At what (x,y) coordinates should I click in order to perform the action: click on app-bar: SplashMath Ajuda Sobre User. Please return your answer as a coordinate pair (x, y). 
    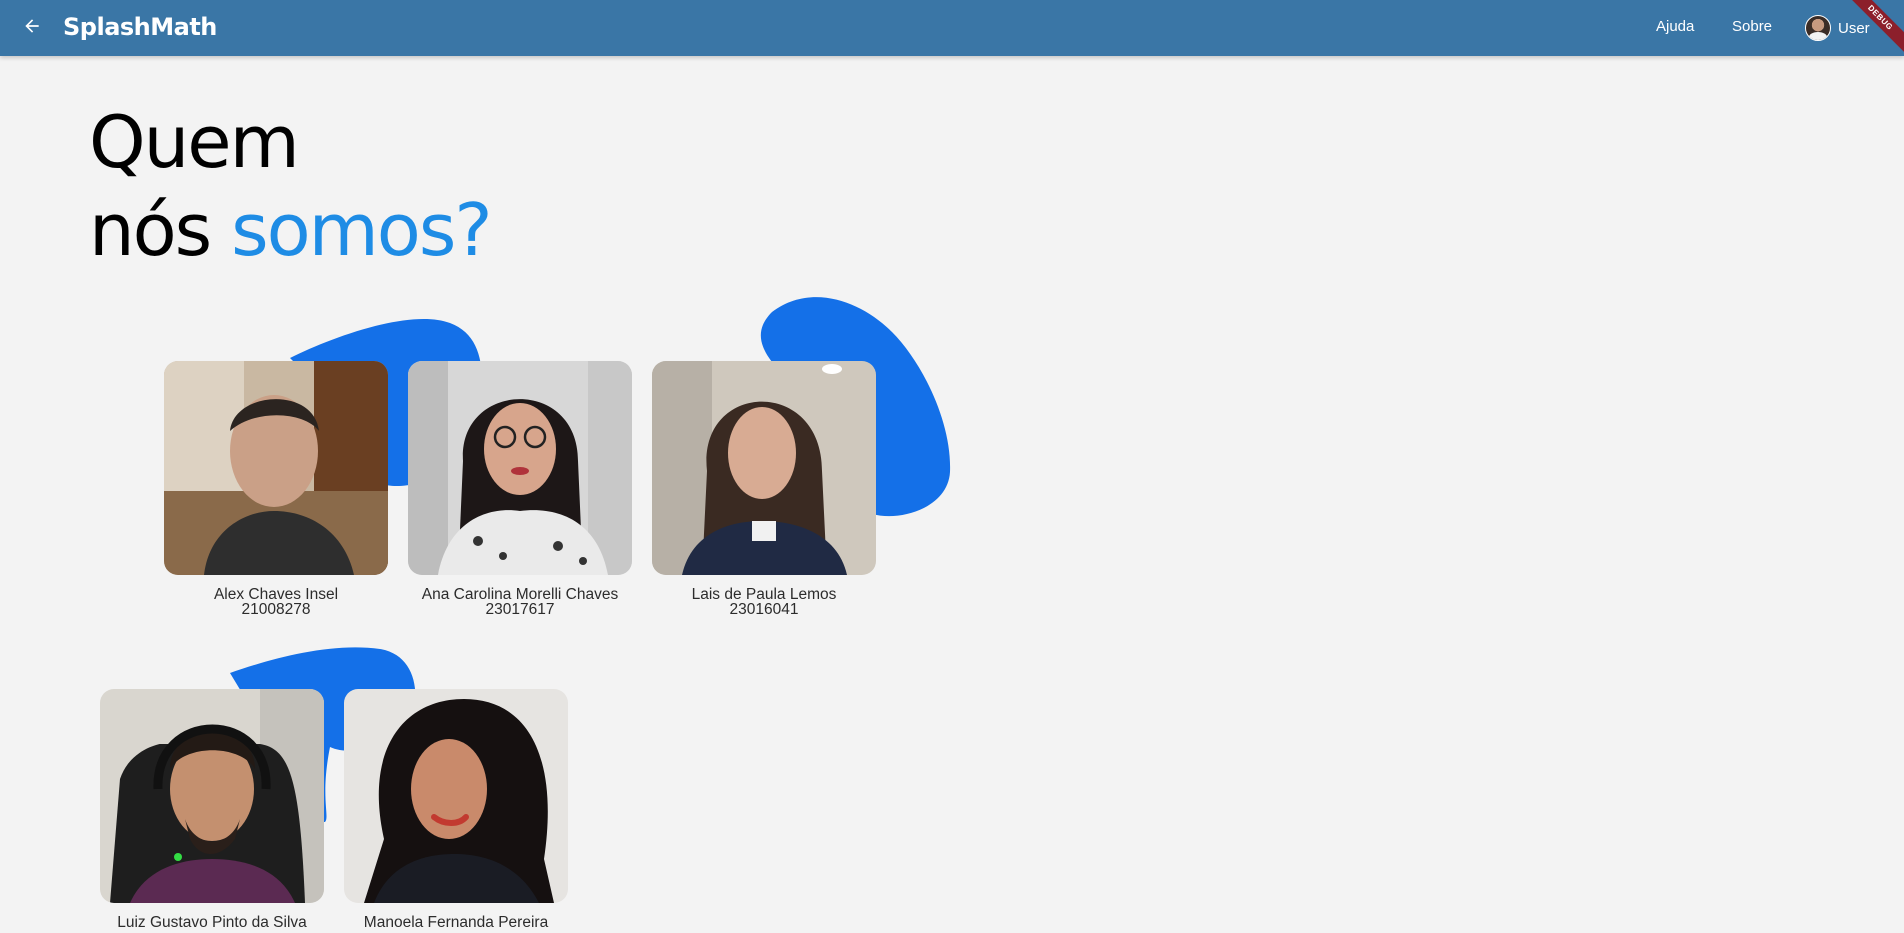
    Looking at the image, I should click on (952, 28).